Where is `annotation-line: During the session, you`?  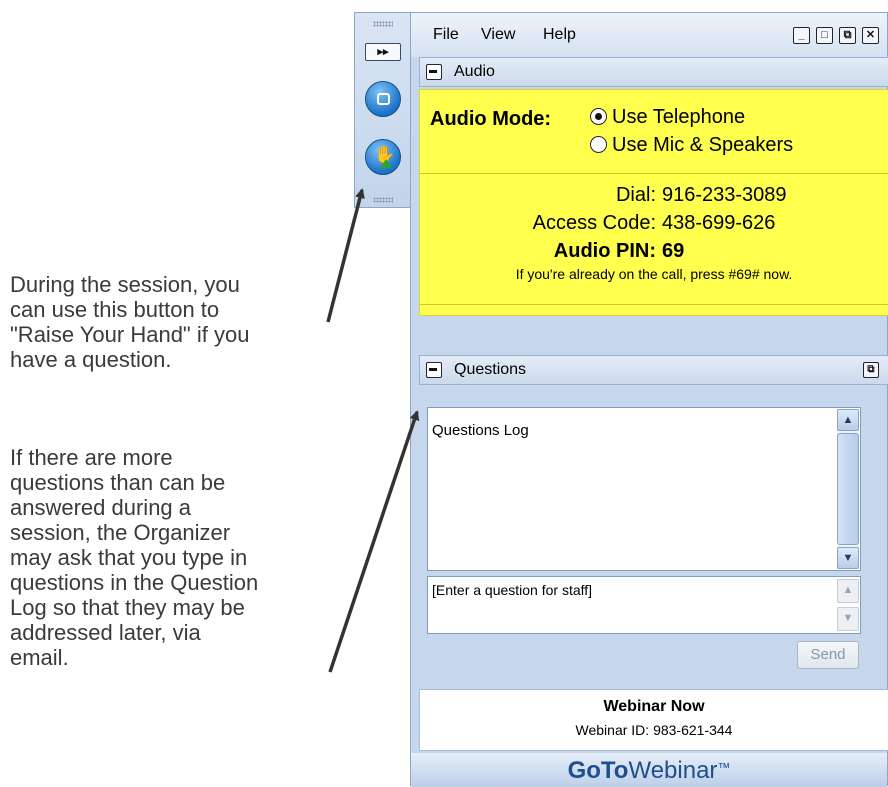 annotation-line: During the session, you is located at coordinates (125, 284).